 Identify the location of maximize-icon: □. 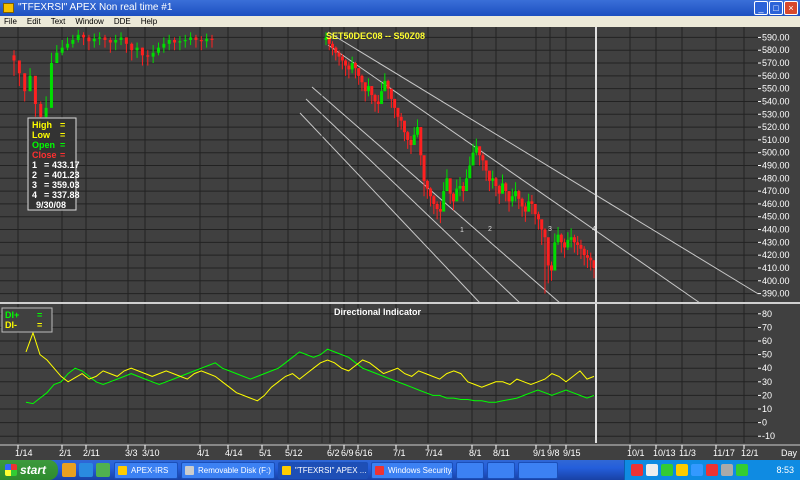
(776, 8).